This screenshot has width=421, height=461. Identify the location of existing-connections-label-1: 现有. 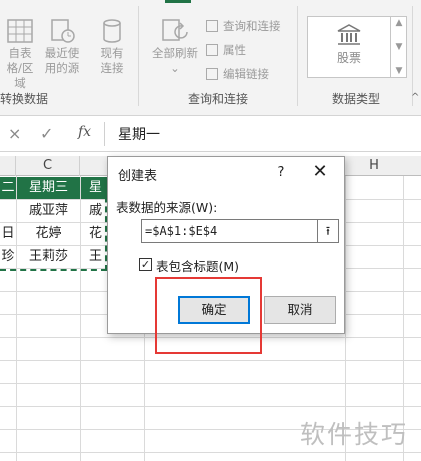
(112, 53).